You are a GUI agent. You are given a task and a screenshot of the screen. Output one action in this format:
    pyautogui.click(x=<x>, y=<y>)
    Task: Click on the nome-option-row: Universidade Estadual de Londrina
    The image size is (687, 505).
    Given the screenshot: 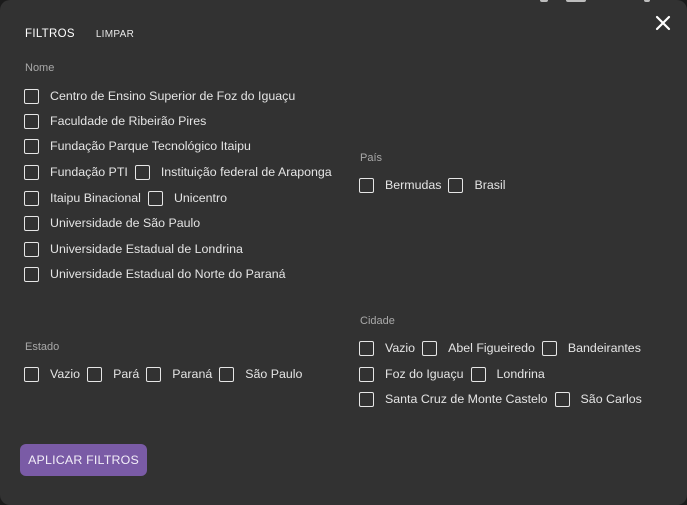 What is the action you would take?
    pyautogui.click(x=137, y=249)
    